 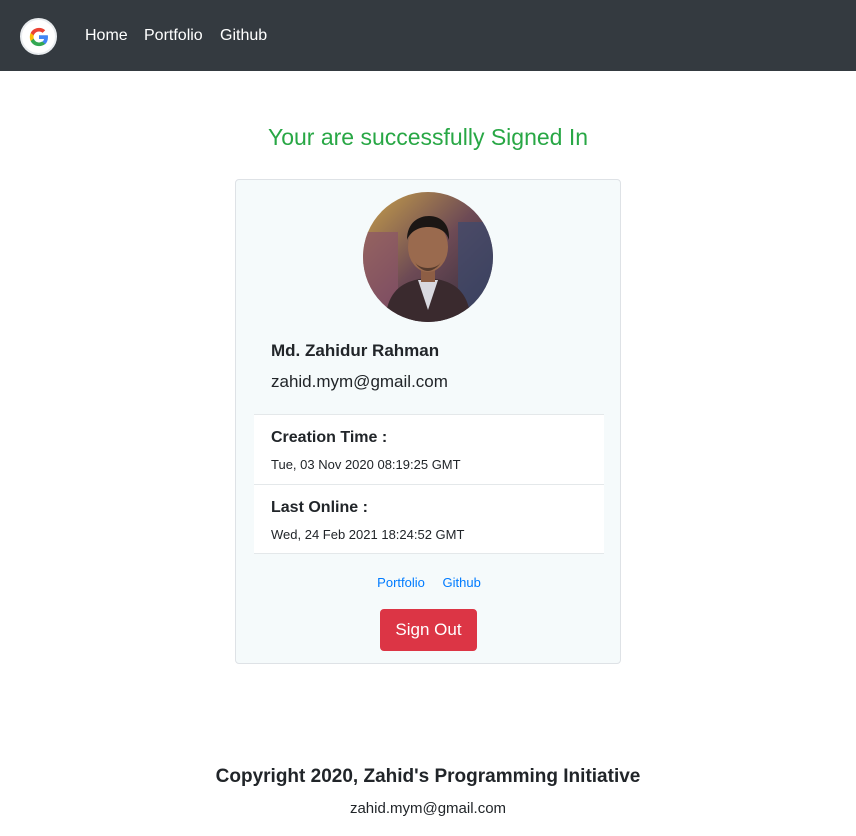 I want to click on creation-time-value: Tue, 03 Nov 2020 08:19:25 GMT, so click(x=366, y=464).